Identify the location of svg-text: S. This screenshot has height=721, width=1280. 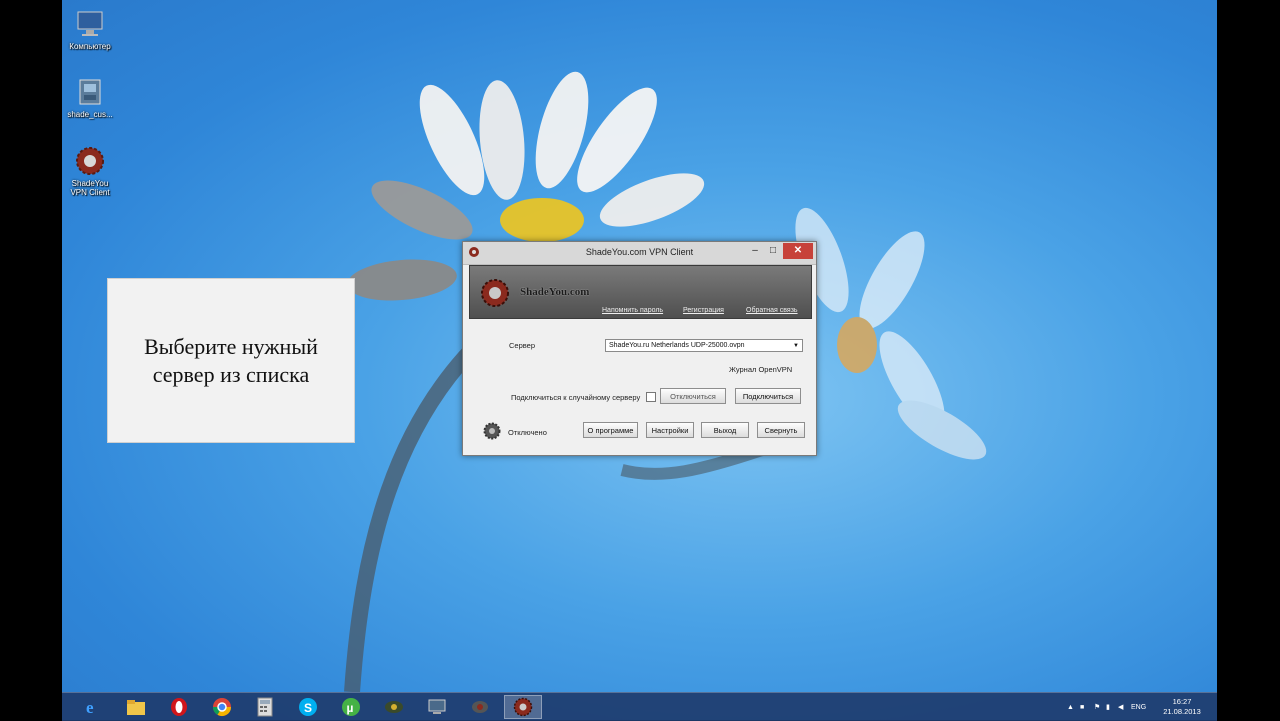
(308, 708).